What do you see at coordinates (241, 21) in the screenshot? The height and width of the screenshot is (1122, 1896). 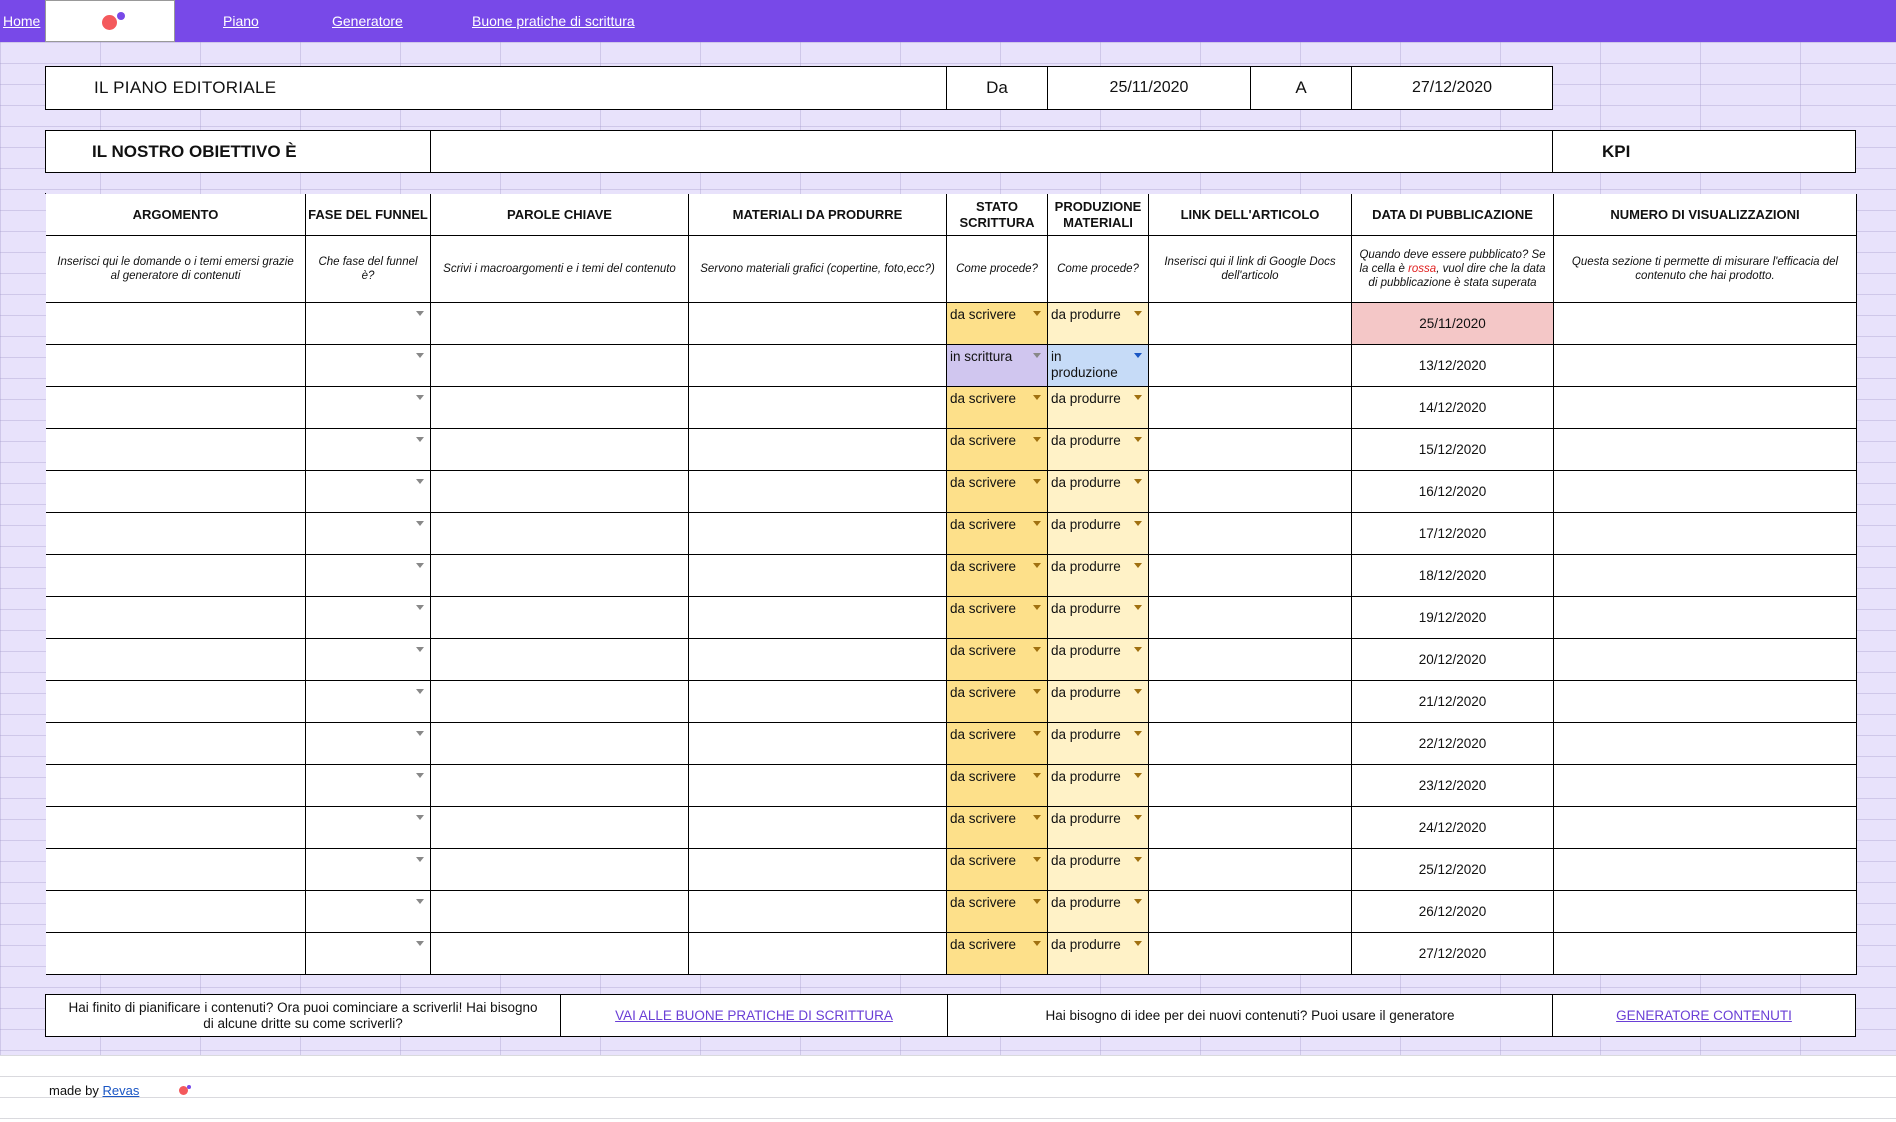 I see `nav-piano-link: Piano` at bounding box center [241, 21].